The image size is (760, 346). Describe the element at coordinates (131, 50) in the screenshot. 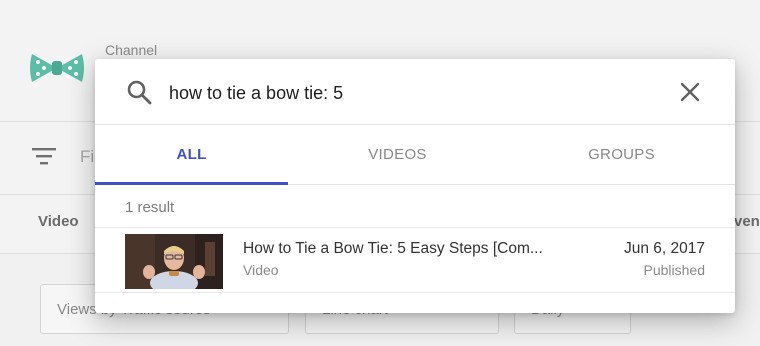

I see `channel-label: Channel` at that location.